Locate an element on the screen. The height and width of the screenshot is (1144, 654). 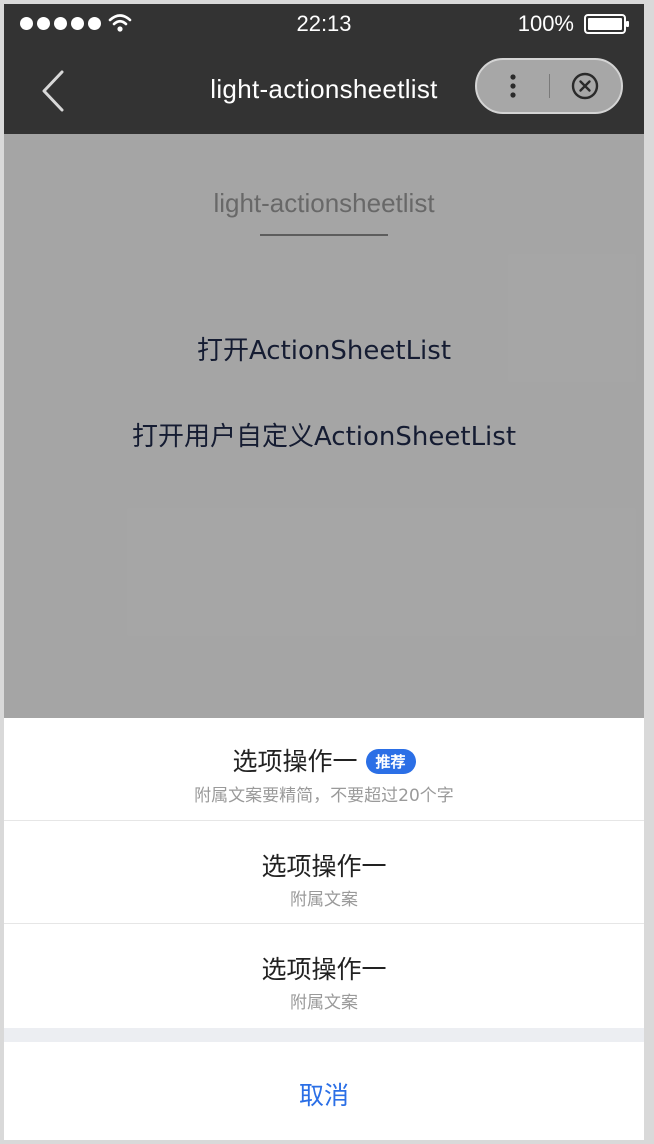
cancel-button: 取消 is located at coordinates (324, 1091).